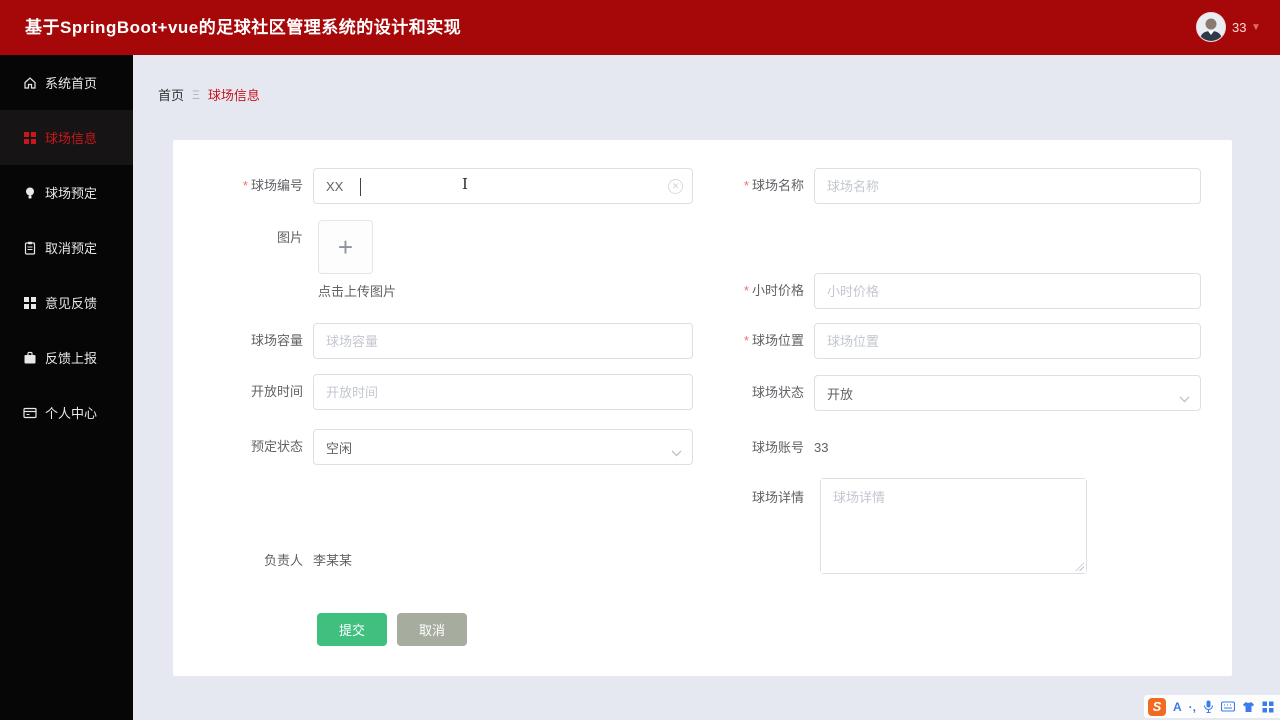  I want to click on field-no-label: * 球场编号, so click(272, 185).